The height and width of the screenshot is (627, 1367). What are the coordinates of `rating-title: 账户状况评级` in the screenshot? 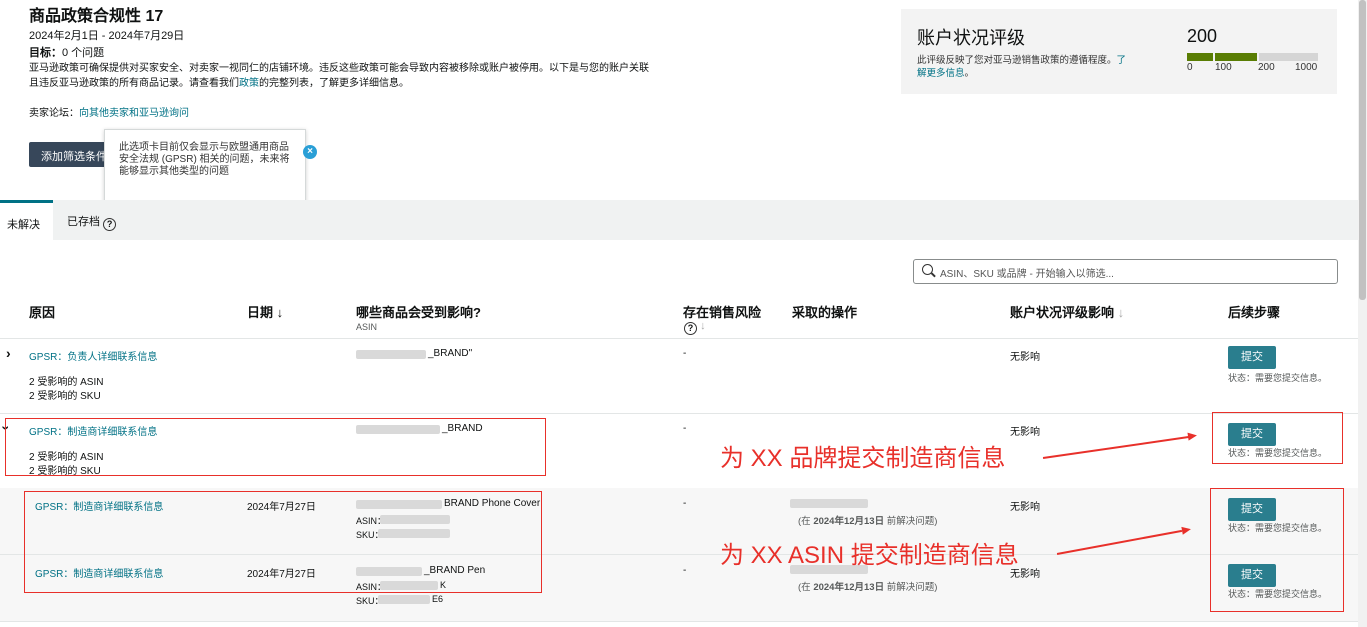 It's located at (971, 38).